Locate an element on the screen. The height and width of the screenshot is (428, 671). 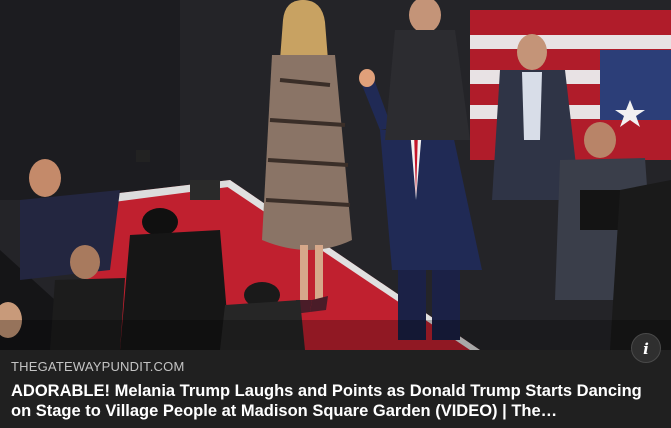
info-icon: i is located at coordinates (646, 348).